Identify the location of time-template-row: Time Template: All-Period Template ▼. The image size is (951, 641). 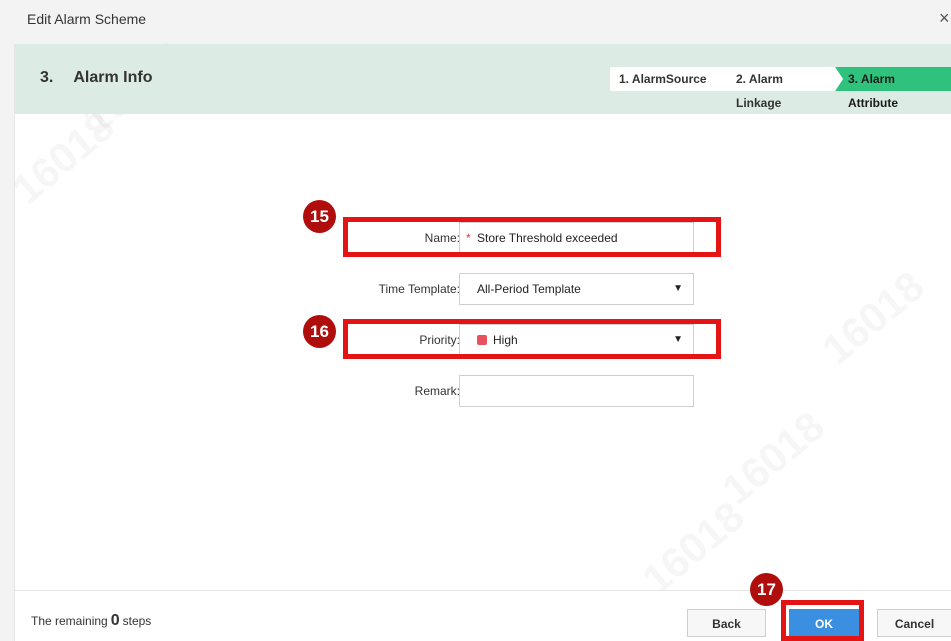
(483, 289).